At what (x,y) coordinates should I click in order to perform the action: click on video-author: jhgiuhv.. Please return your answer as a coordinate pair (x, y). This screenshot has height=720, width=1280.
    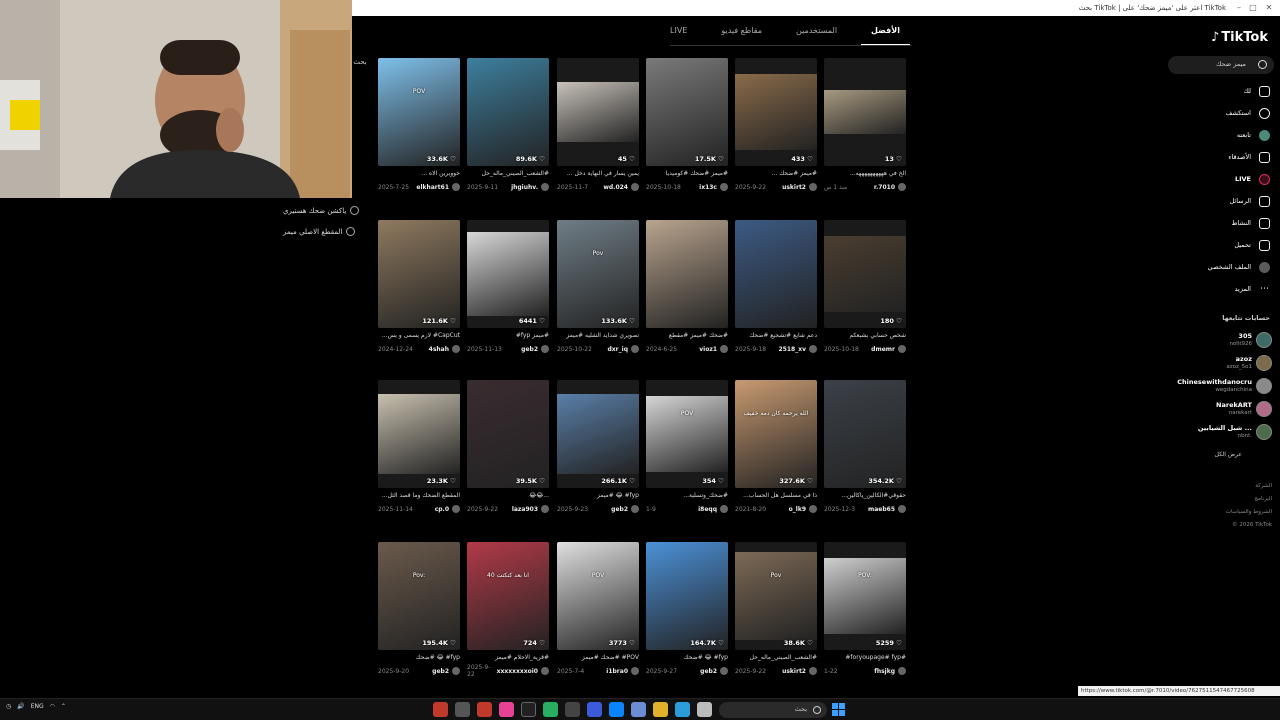
    Looking at the image, I should click on (530, 187).